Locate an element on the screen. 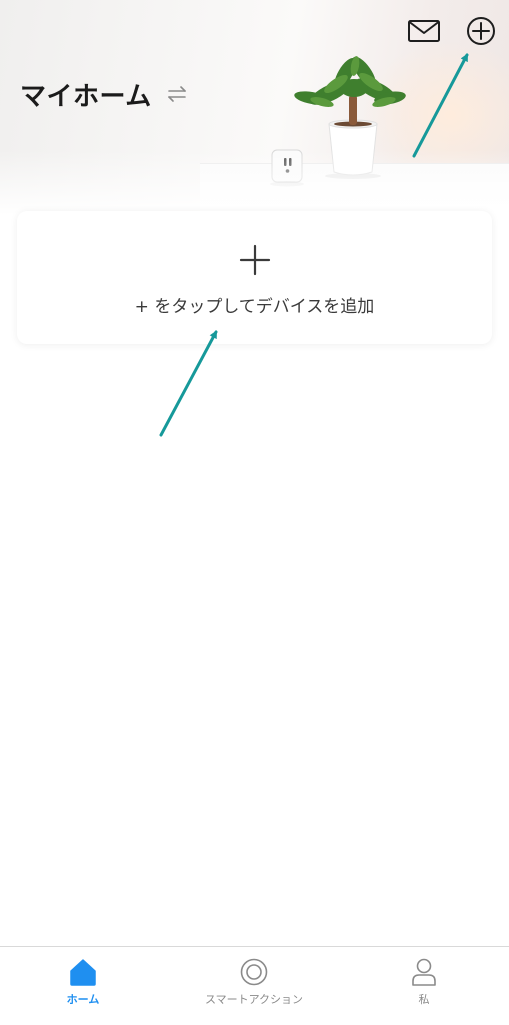 The height and width of the screenshot is (1025, 509). home-icon is located at coordinates (83, 972).